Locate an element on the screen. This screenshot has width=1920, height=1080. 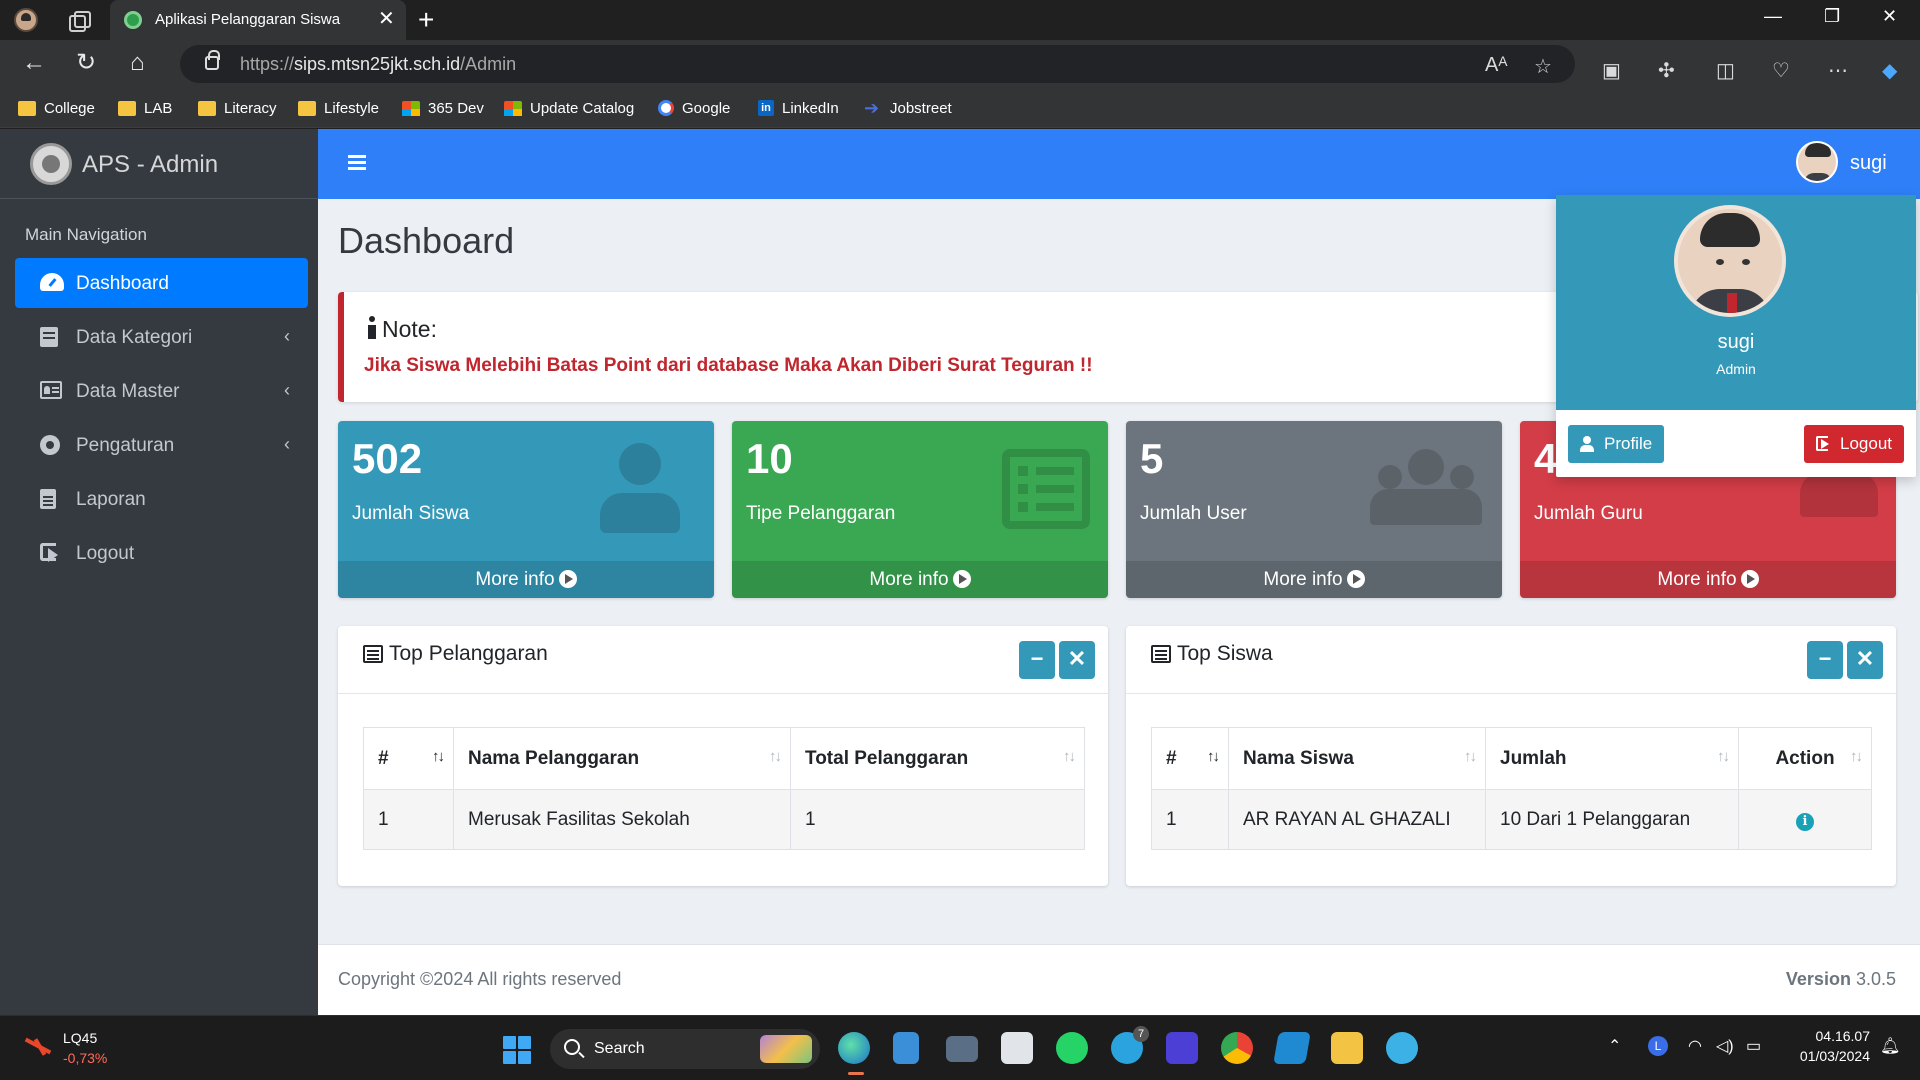
info-circle-icon: i is located at coordinates (1805, 821).